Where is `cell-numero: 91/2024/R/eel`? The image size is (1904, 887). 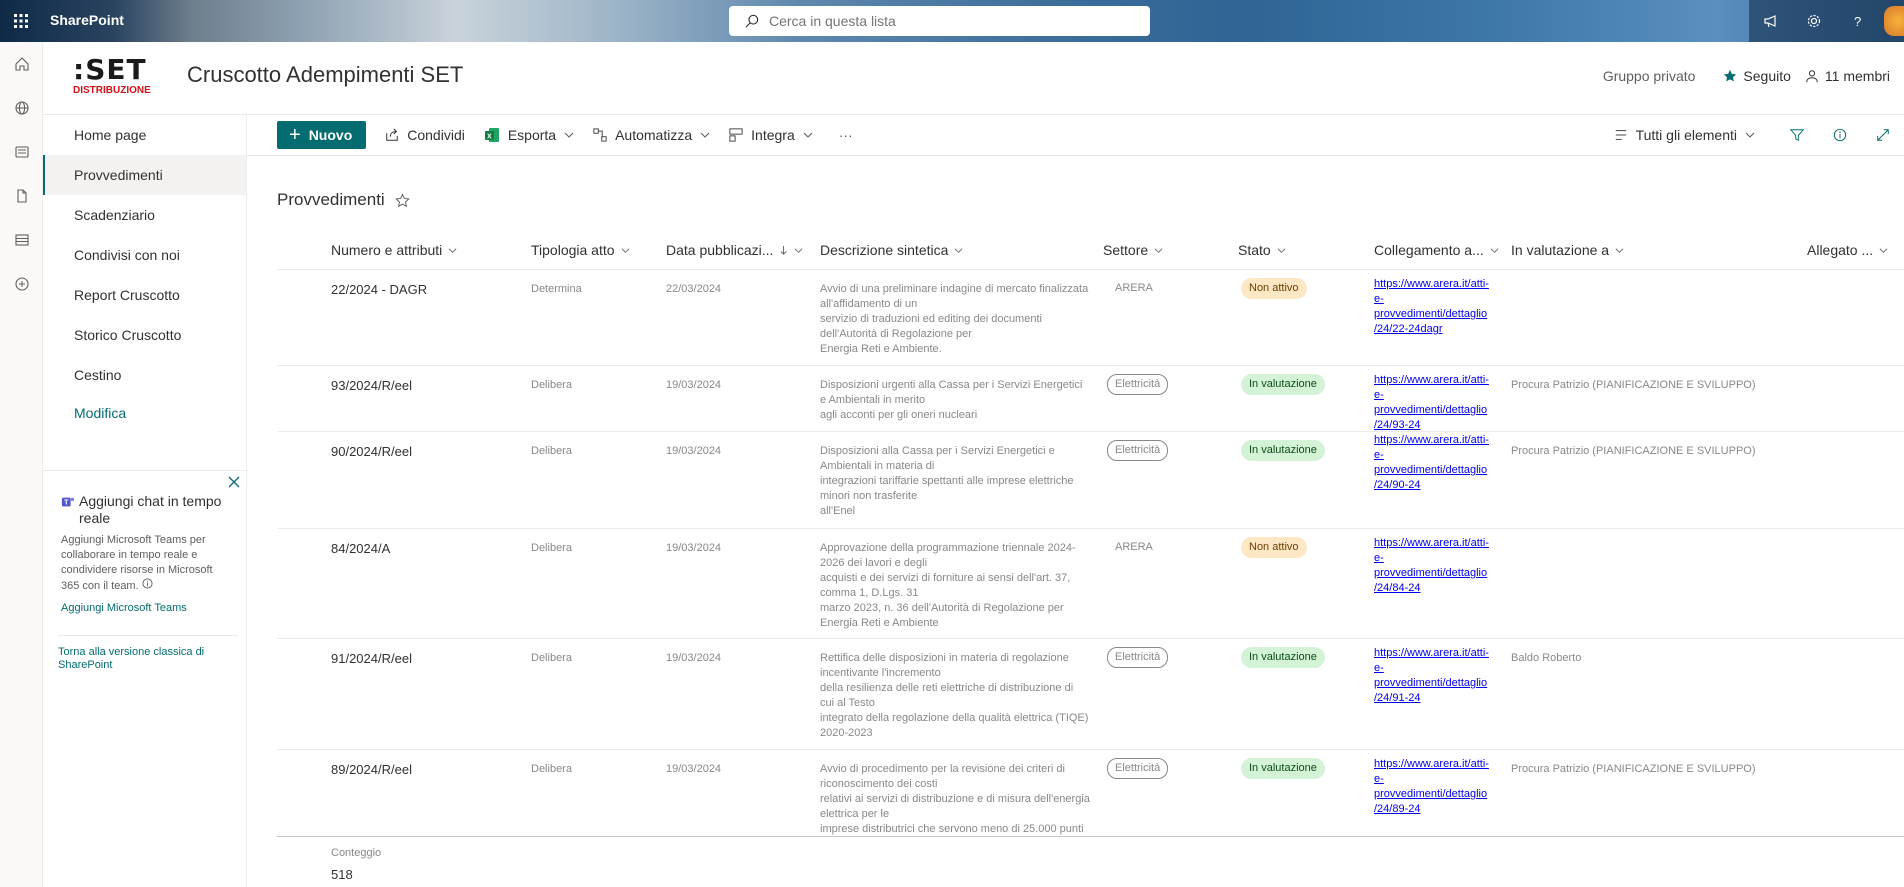
cell-numero: 91/2024/R/eel is located at coordinates (371, 658).